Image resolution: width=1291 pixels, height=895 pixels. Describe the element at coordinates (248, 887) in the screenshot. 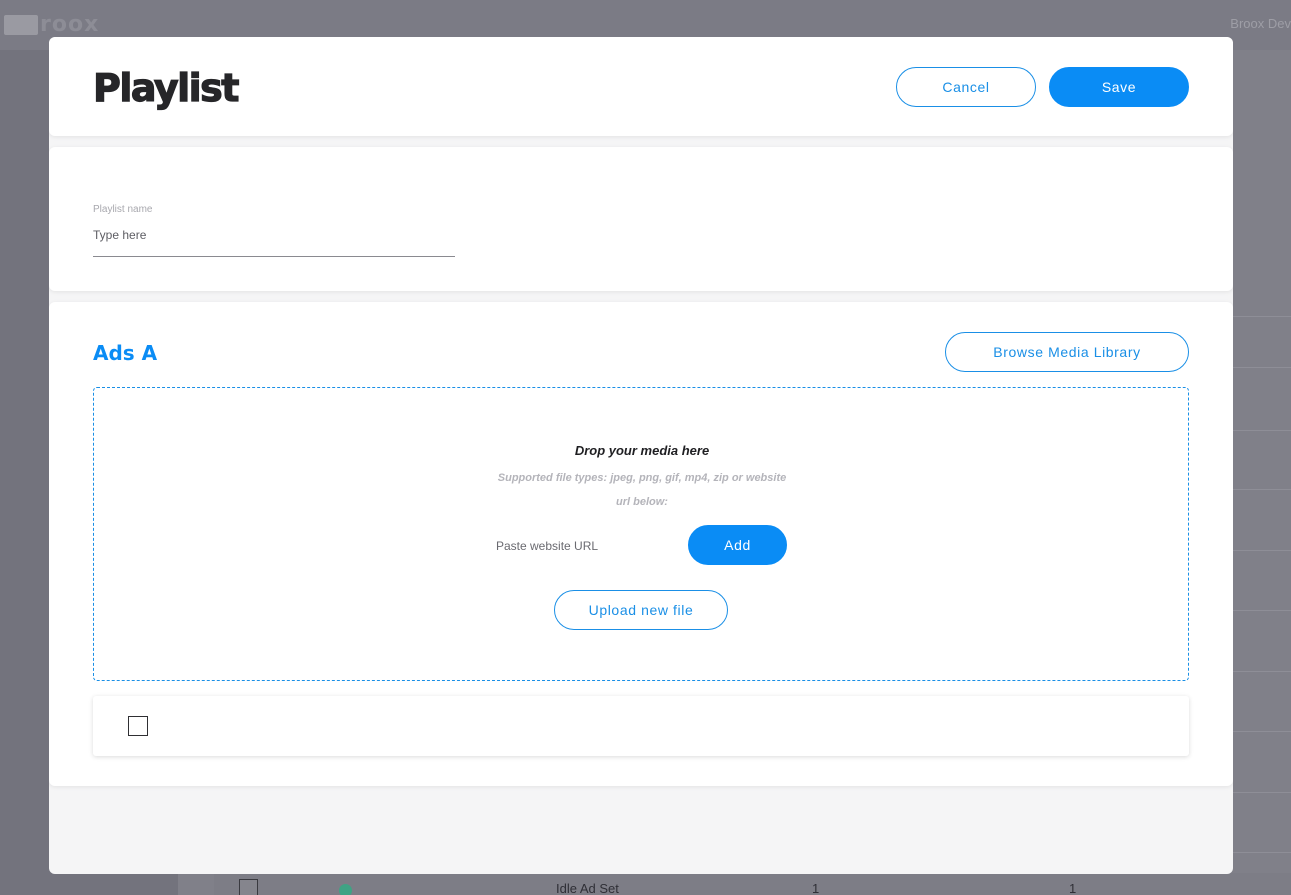

I see `background-row-checkbox` at that location.